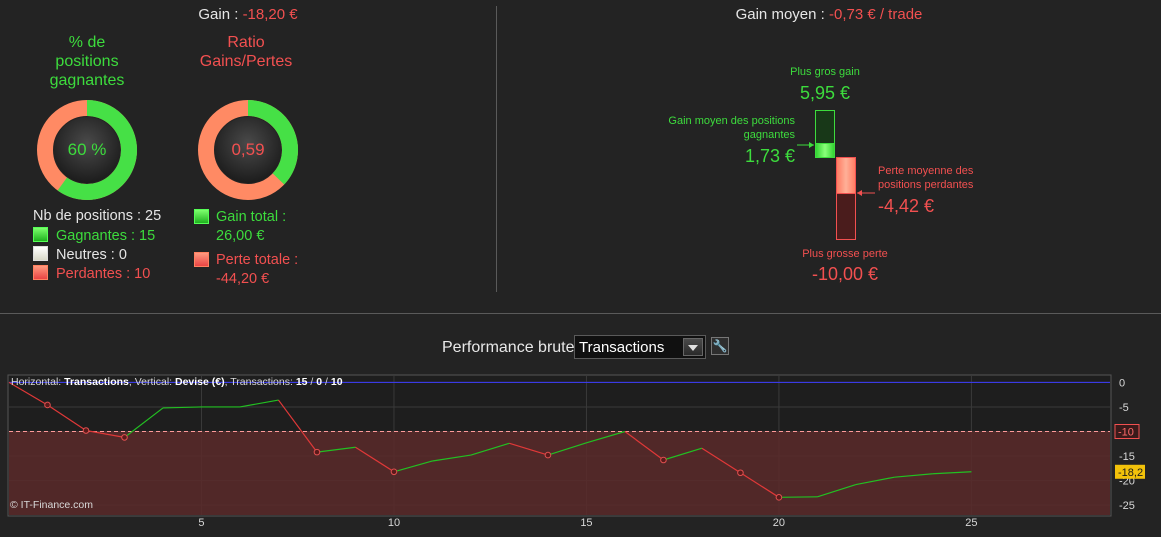 The width and height of the screenshot is (1161, 537). Describe the element at coordinates (720, 346) in the screenshot. I see `wrench-icon: 🔧` at that location.